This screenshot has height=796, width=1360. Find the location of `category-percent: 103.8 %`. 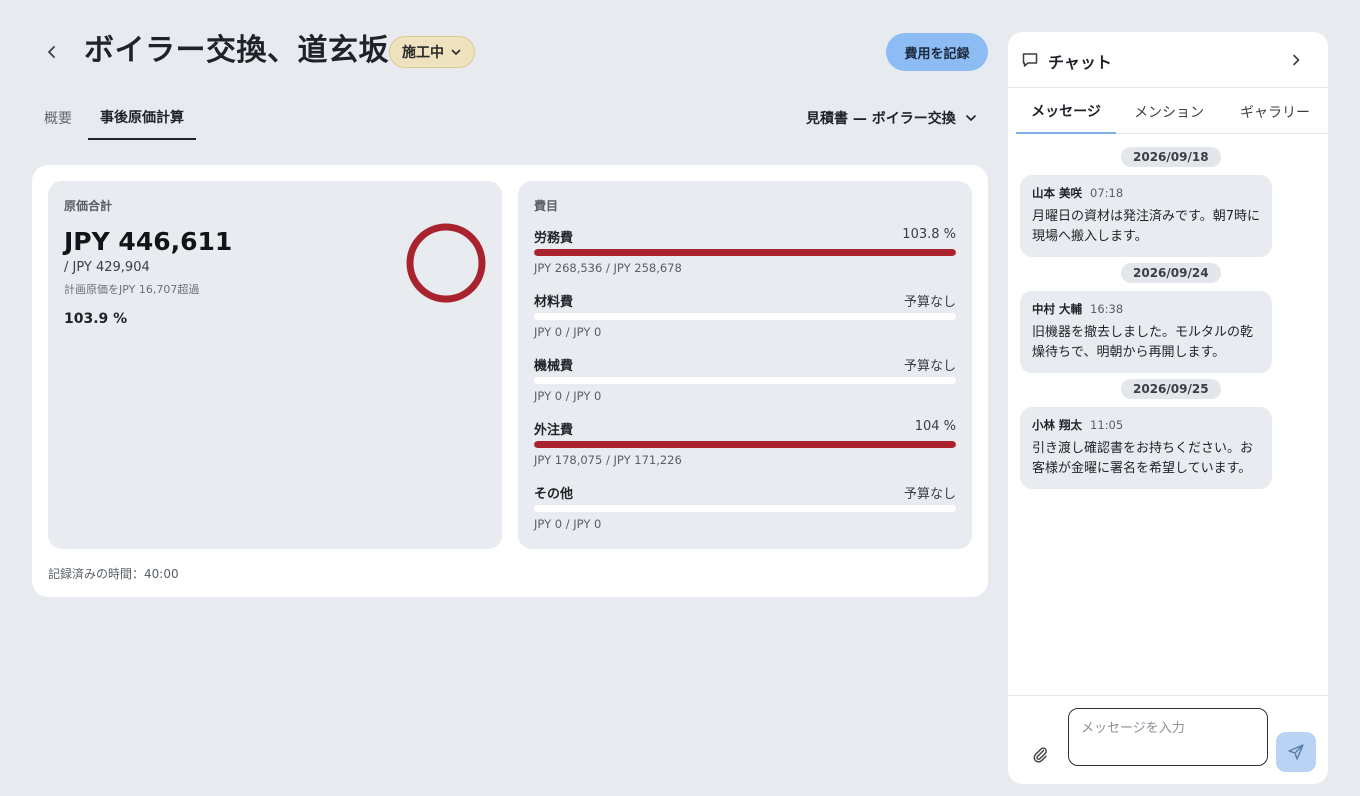

category-percent: 103.8 % is located at coordinates (929, 234).